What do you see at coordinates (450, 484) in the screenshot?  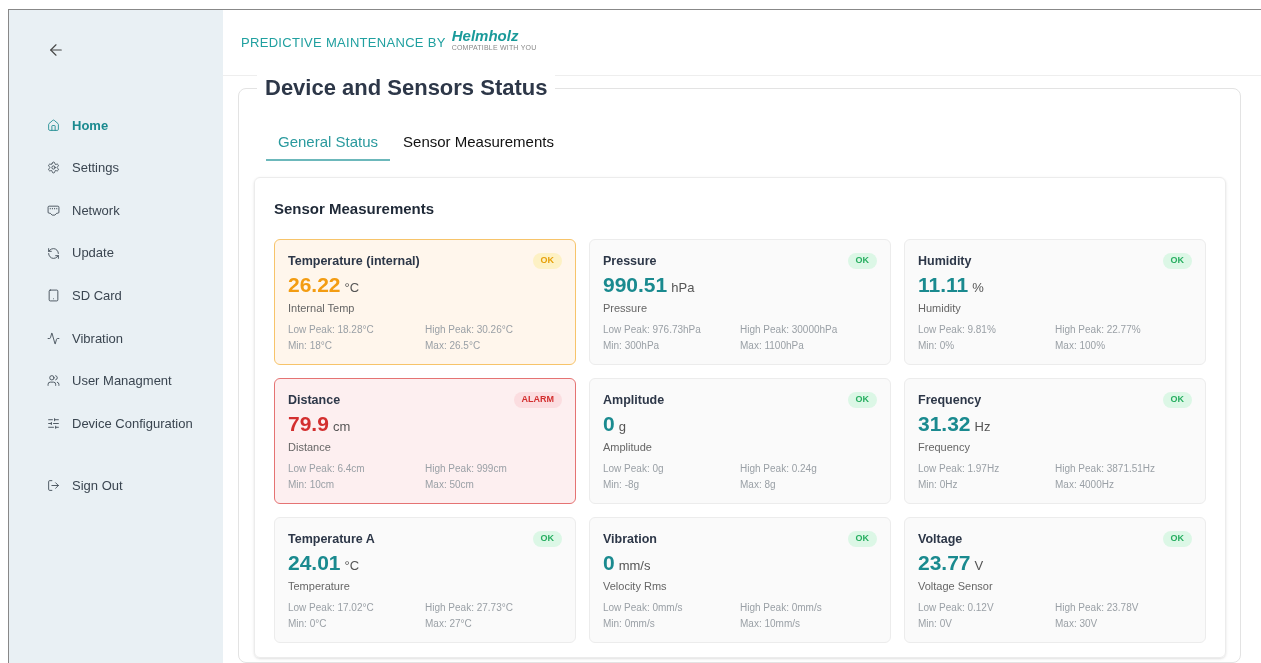 I see `max-value: Max: 50cm` at bounding box center [450, 484].